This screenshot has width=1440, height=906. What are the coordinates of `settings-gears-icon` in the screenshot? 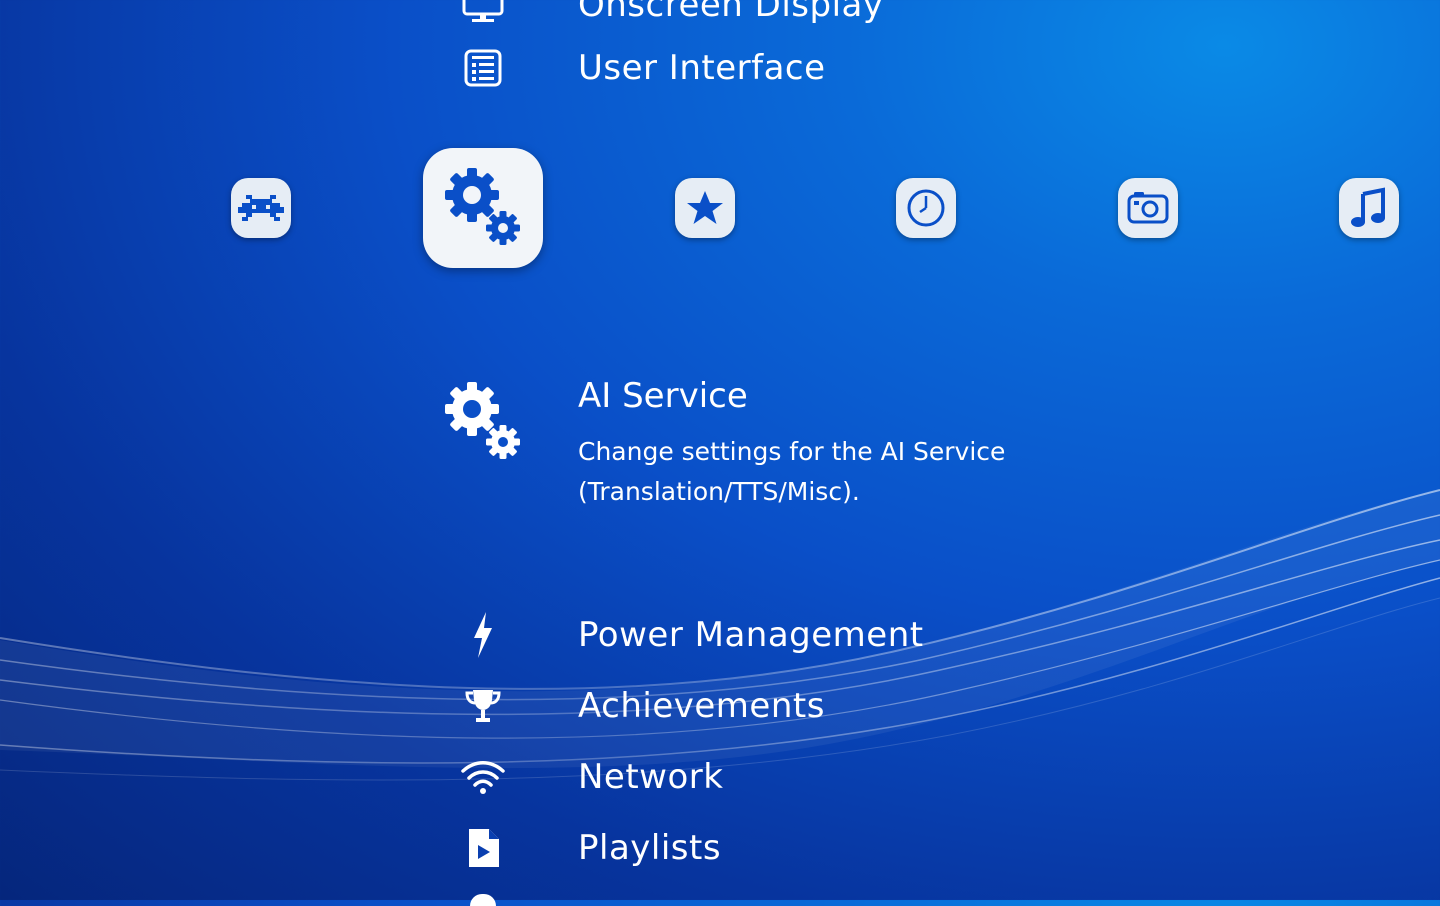 It's located at (482, 206).